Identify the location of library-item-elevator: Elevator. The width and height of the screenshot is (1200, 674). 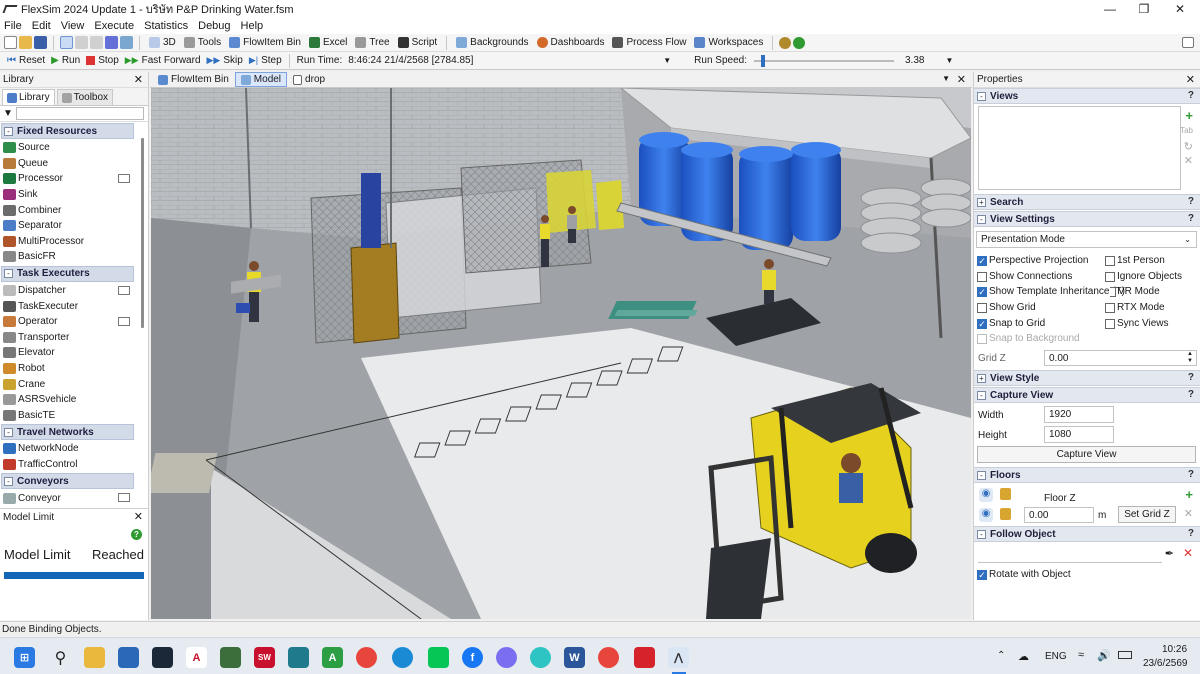
(74, 353).